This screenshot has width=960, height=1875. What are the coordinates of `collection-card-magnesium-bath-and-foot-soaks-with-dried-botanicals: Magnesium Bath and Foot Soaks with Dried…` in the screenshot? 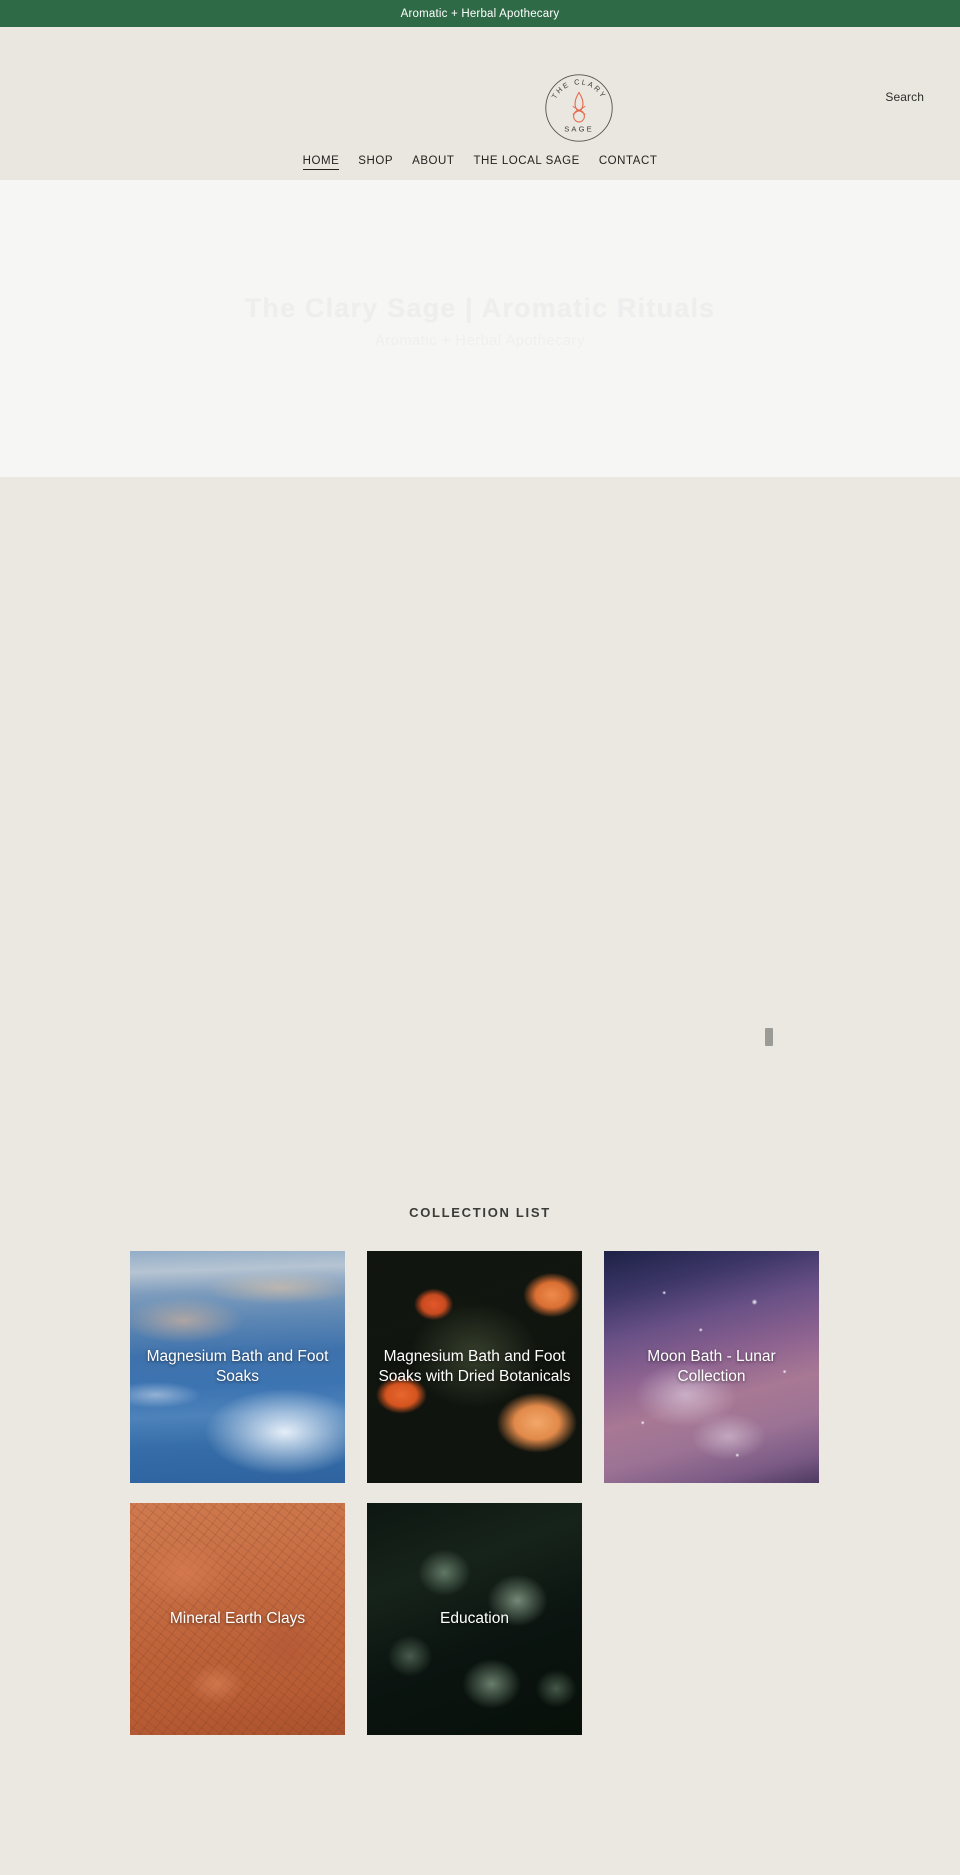 It's located at (474, 1367).